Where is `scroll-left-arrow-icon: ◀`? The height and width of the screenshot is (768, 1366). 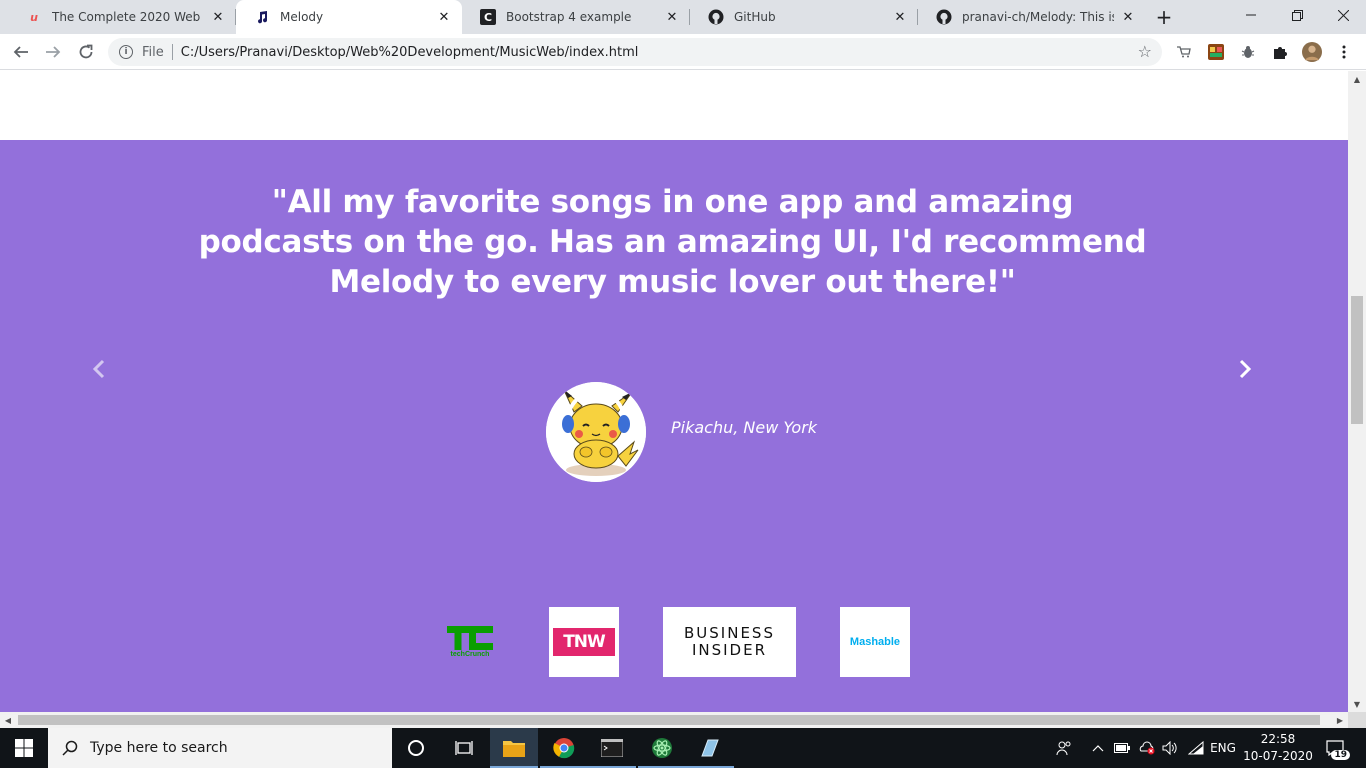 scroll-left-arrow-icon: ◀ is located at coordinates (8, 720).